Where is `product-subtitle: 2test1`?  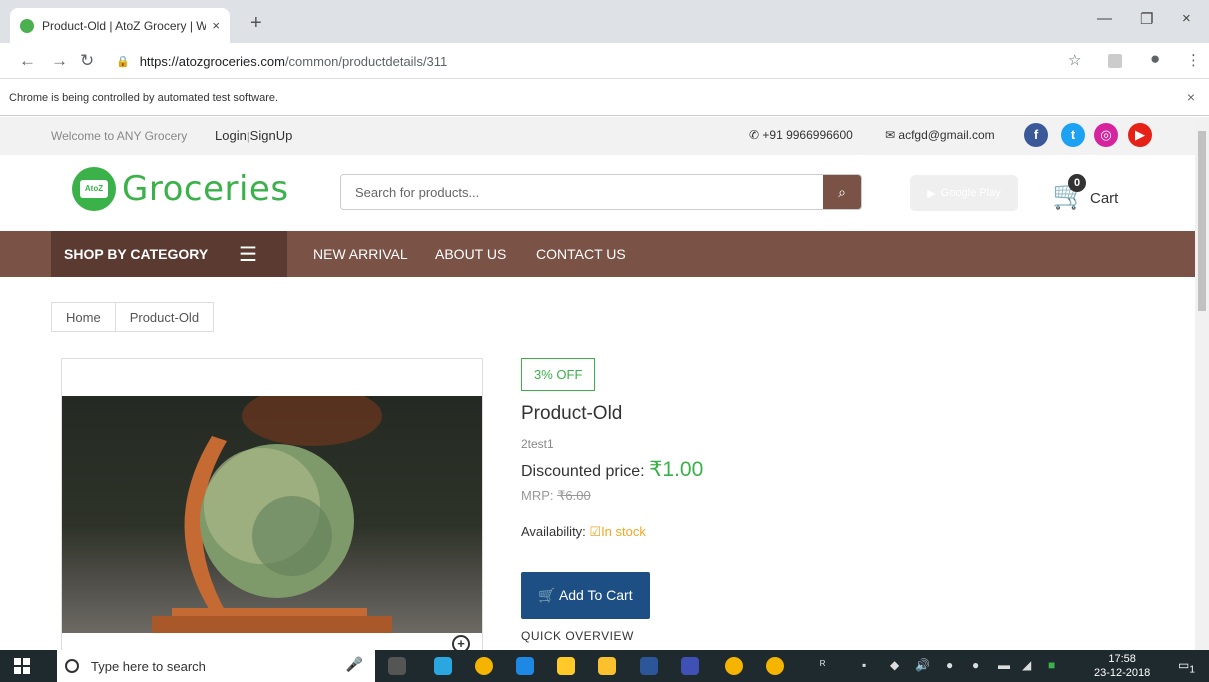
product-subtitle: 2test1 is located at coordinates (537, 444).